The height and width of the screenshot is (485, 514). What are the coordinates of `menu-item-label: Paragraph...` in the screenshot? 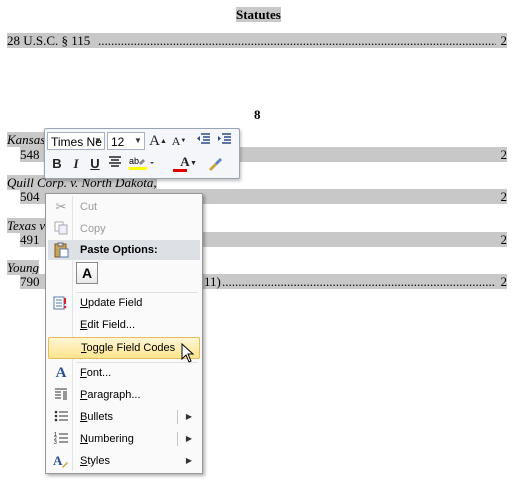 It's located at (110, 395).